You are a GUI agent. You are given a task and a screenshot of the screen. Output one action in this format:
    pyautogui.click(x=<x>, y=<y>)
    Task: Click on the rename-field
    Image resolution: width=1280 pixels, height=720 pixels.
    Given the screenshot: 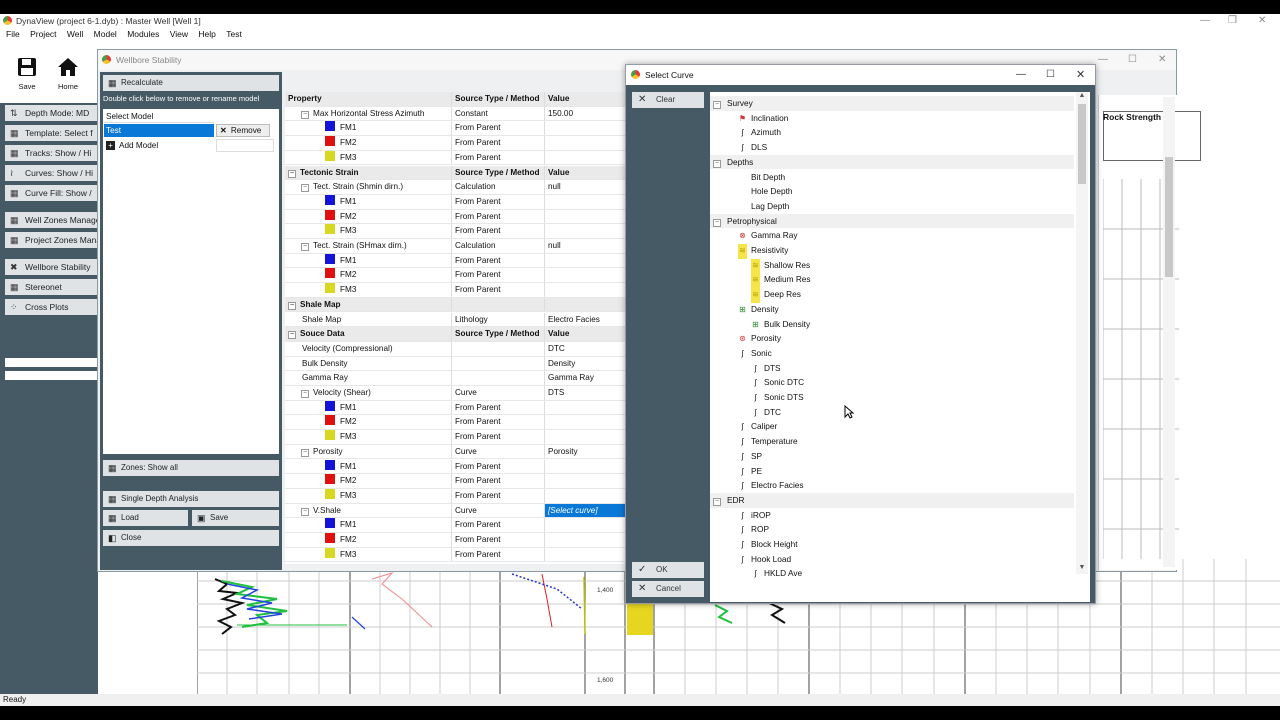 What is the action you would take?
    pyautogui.click(x=245, y=145)
    